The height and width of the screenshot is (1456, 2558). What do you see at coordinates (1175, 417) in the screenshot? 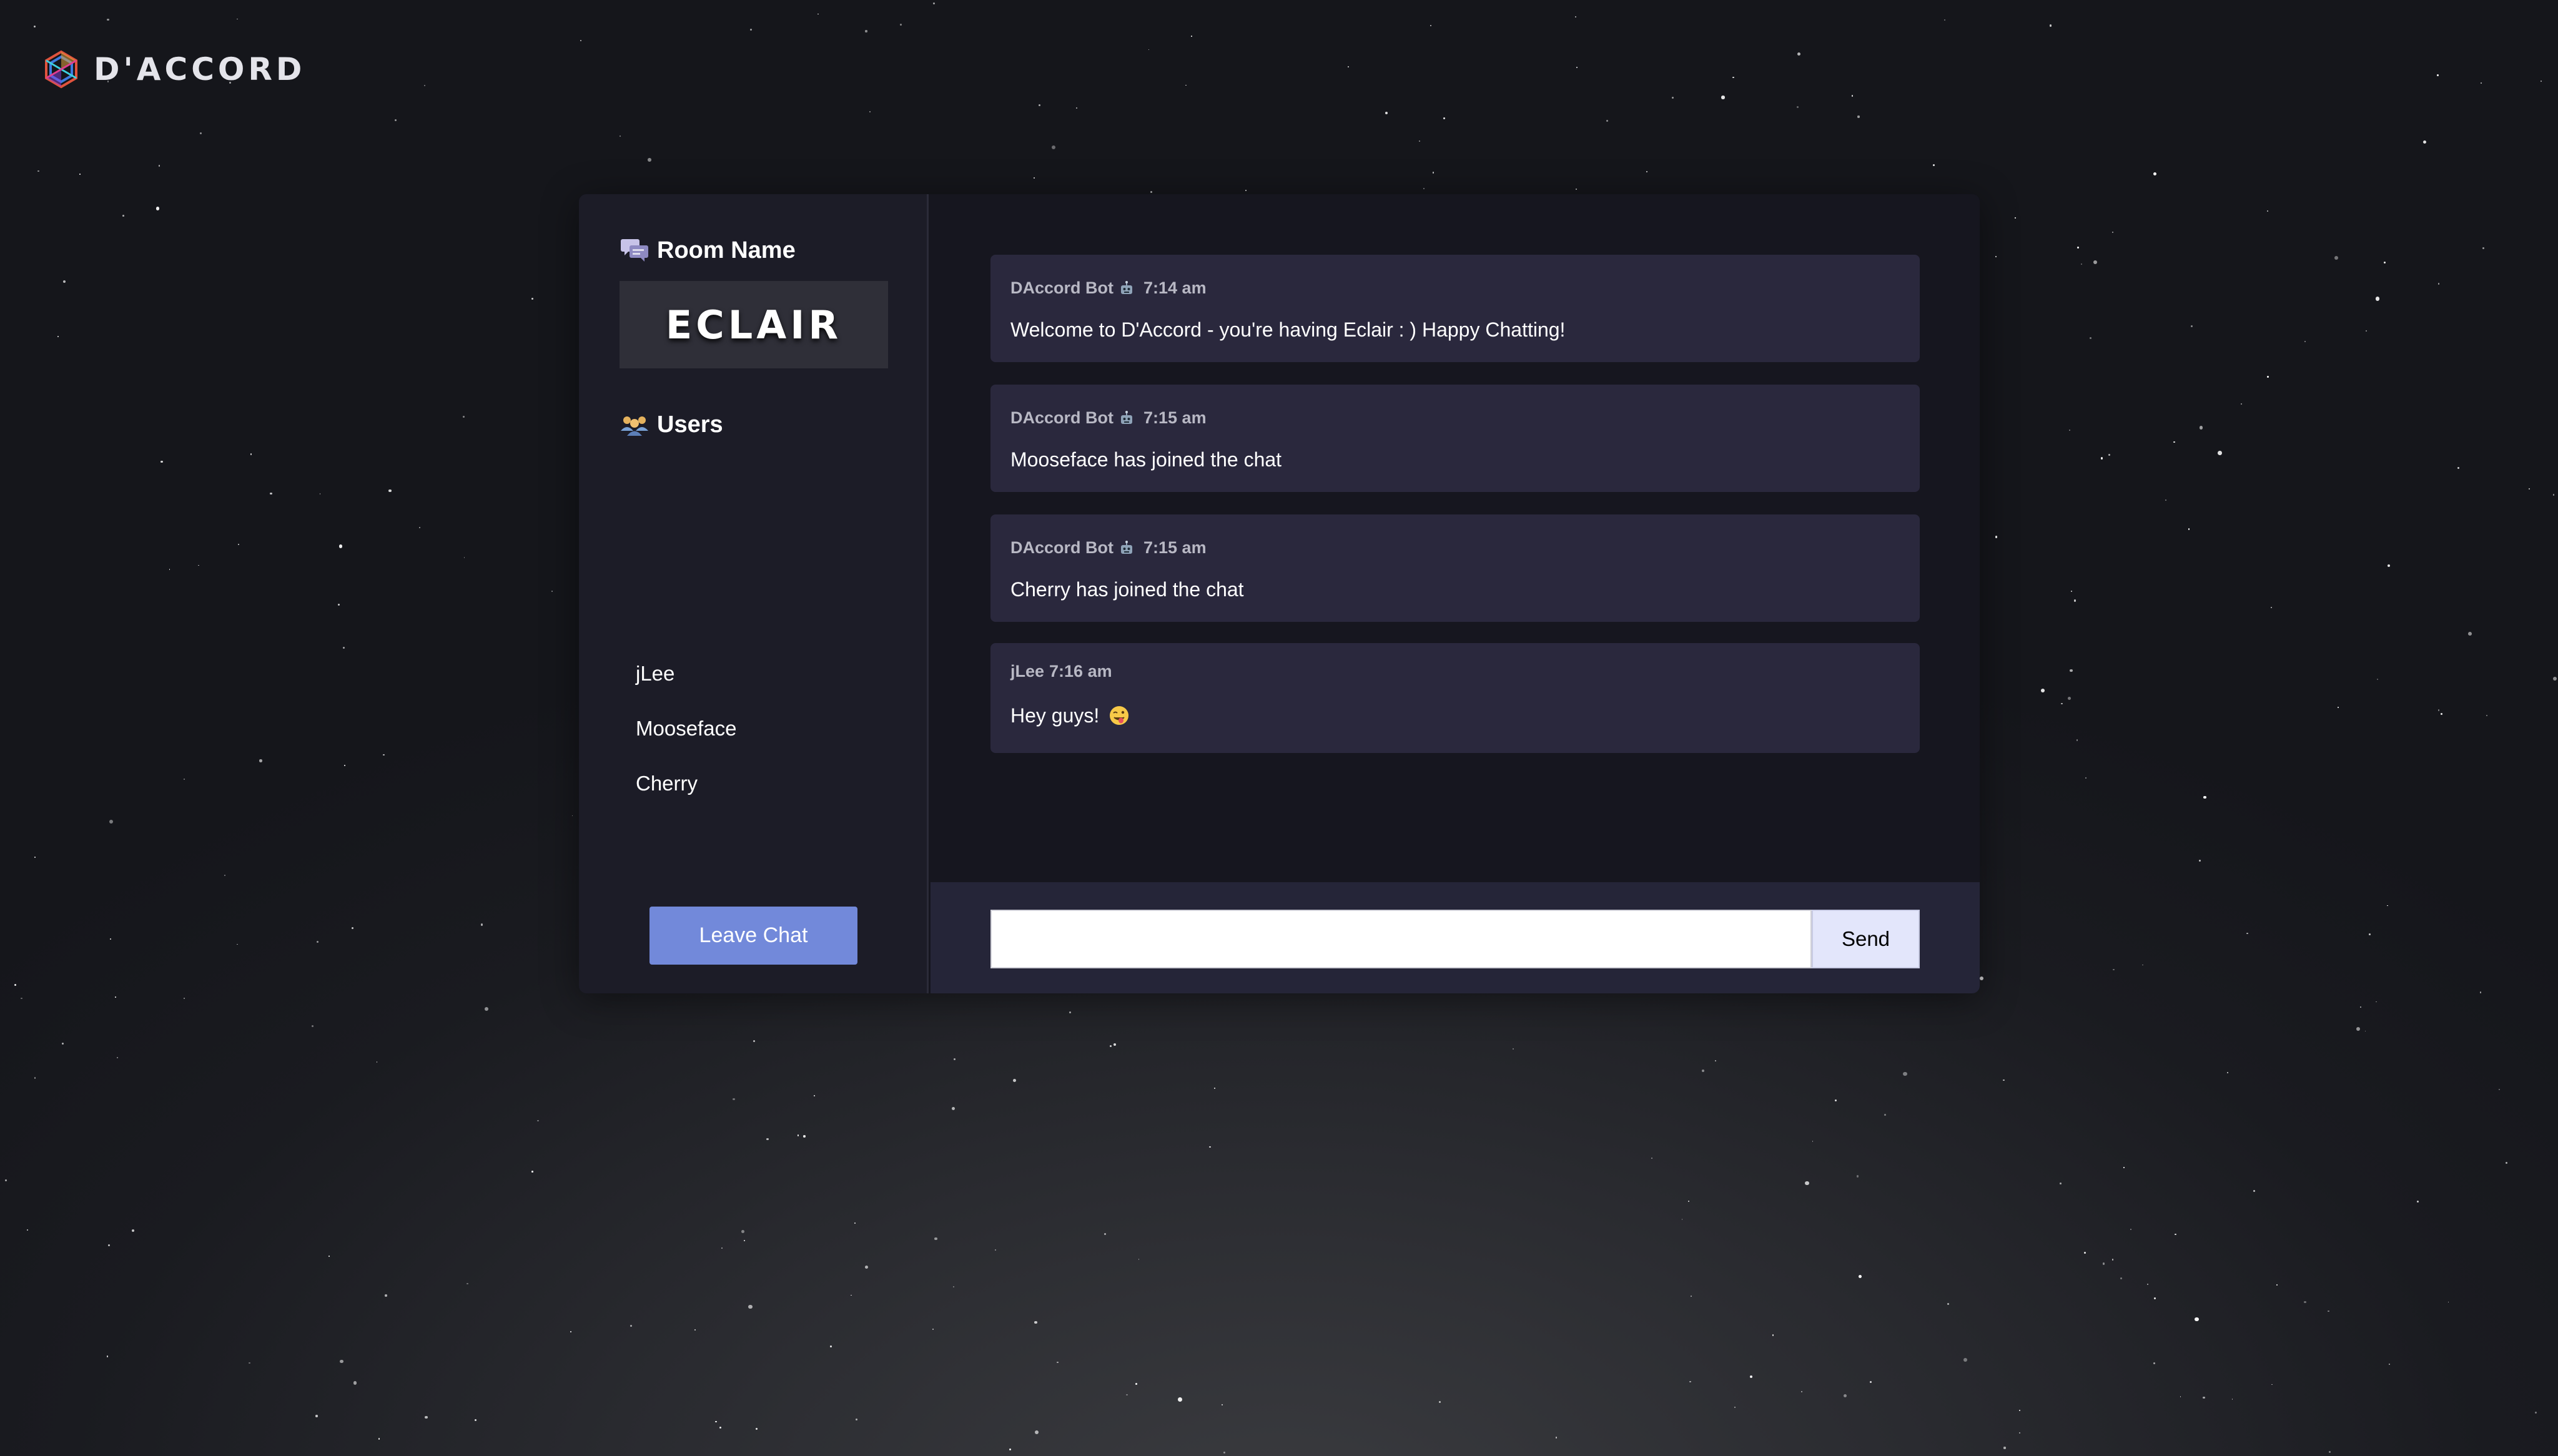
I see `message-timestamp: 7:15 am` at bounding box center [1175, 417].